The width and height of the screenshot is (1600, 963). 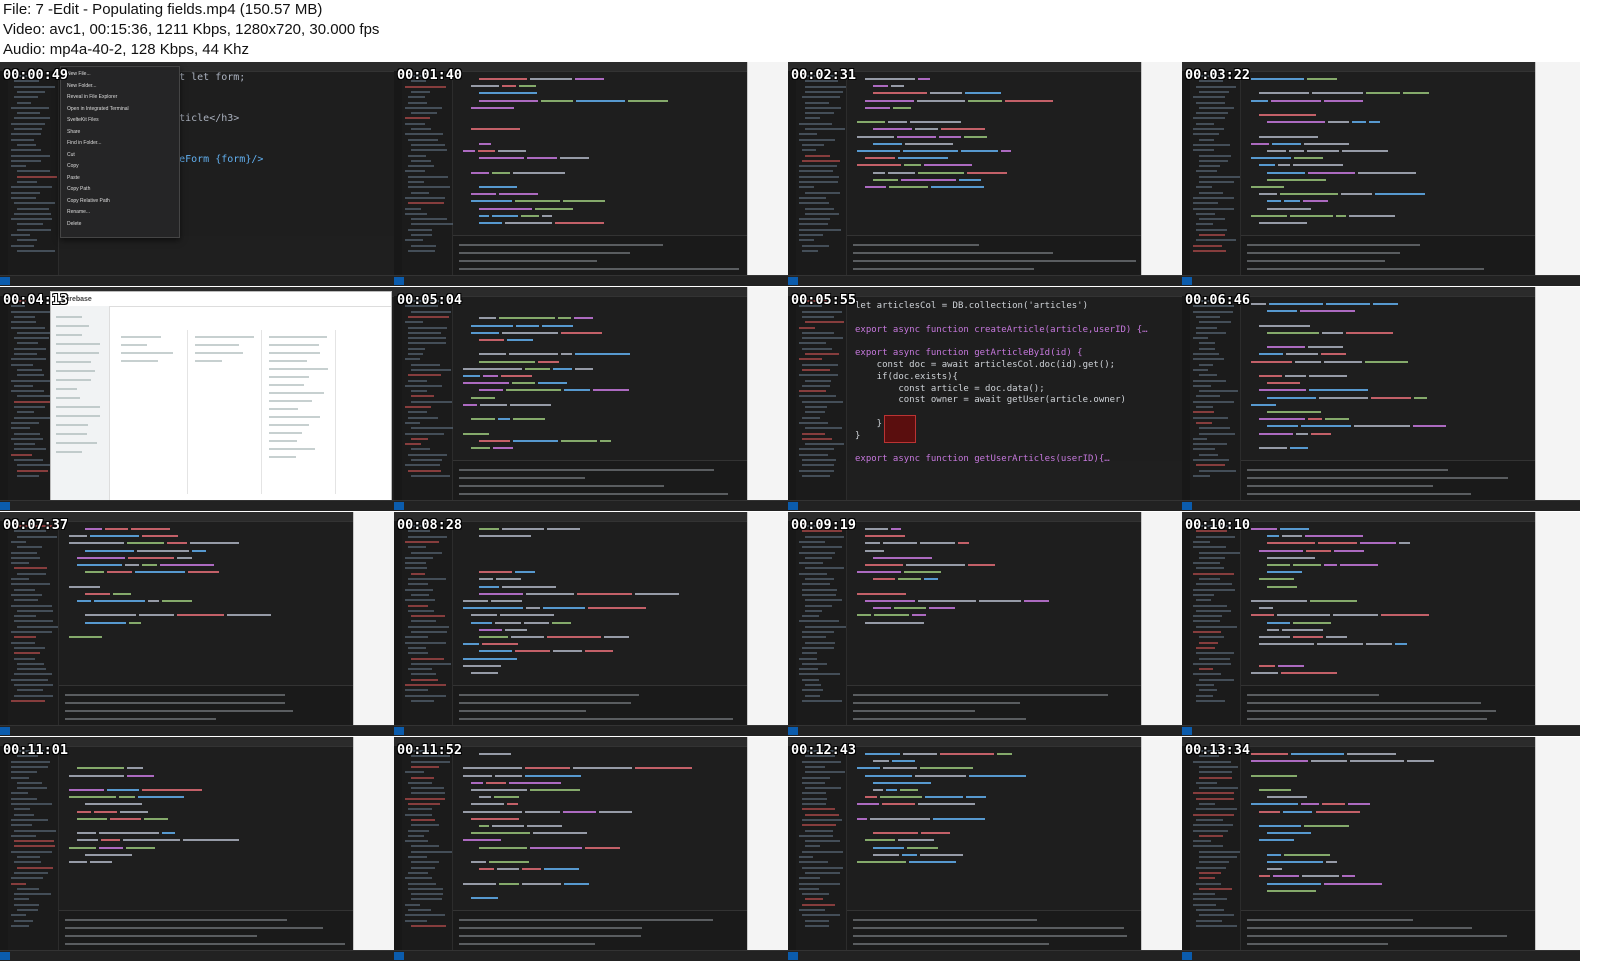 I want to click on file-explorer-panel, so click(x=427, y=398).